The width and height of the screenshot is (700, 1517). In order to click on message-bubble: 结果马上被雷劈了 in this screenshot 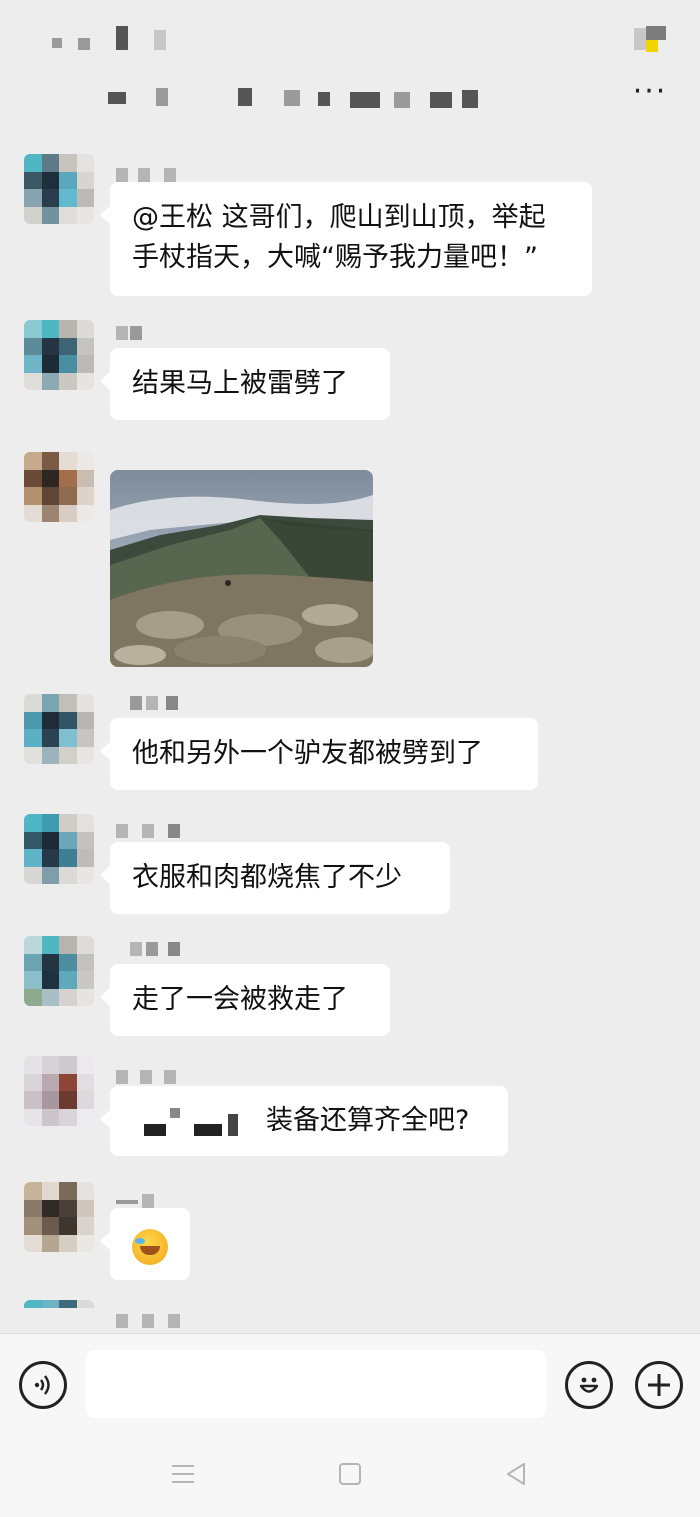, I will do `click(245, 384)`.